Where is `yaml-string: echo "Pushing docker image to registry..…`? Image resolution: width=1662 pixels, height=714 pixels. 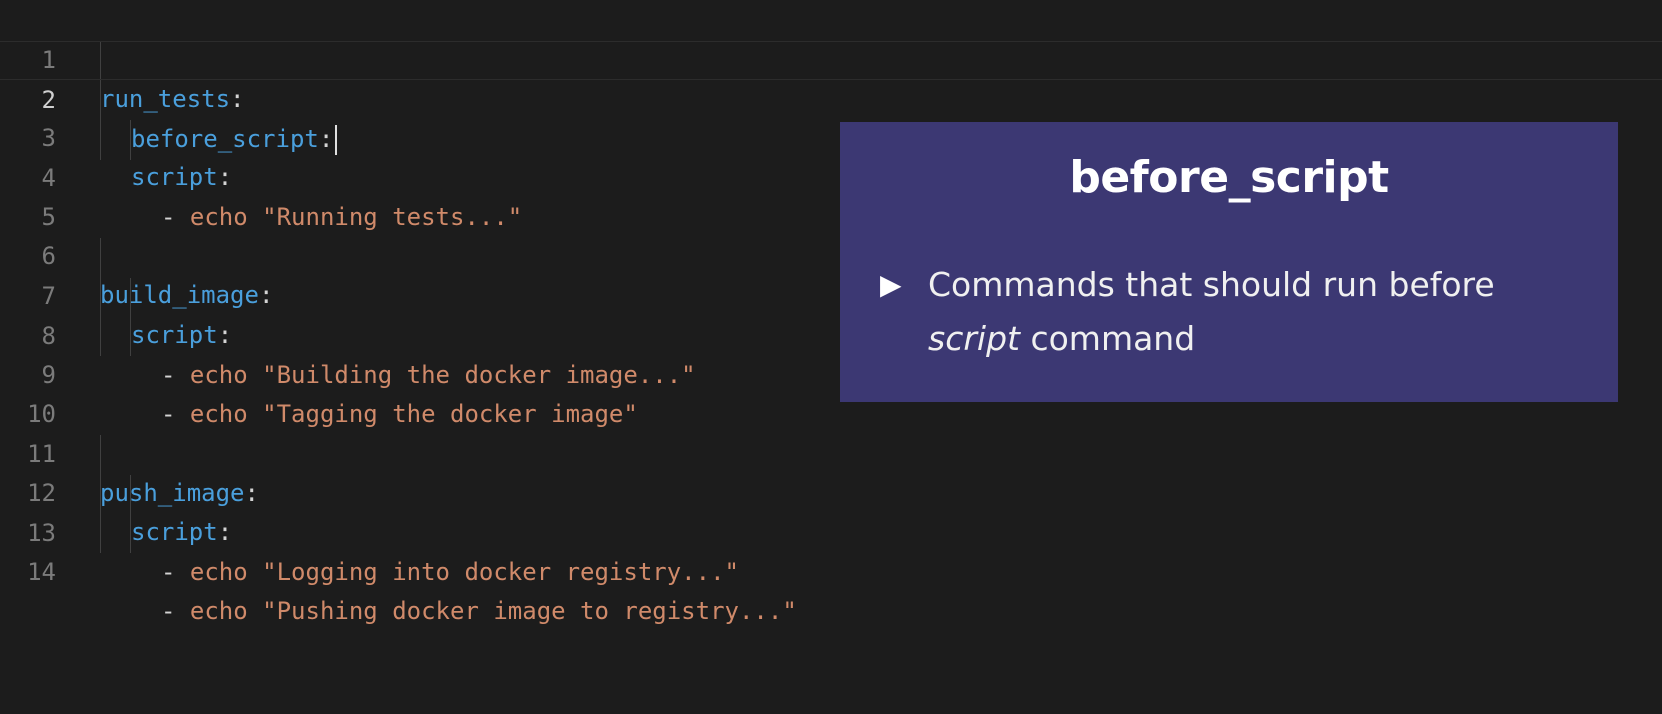 yaml-string: echo "Pushing docker image to registry..… is located at coordinates (493, 611).